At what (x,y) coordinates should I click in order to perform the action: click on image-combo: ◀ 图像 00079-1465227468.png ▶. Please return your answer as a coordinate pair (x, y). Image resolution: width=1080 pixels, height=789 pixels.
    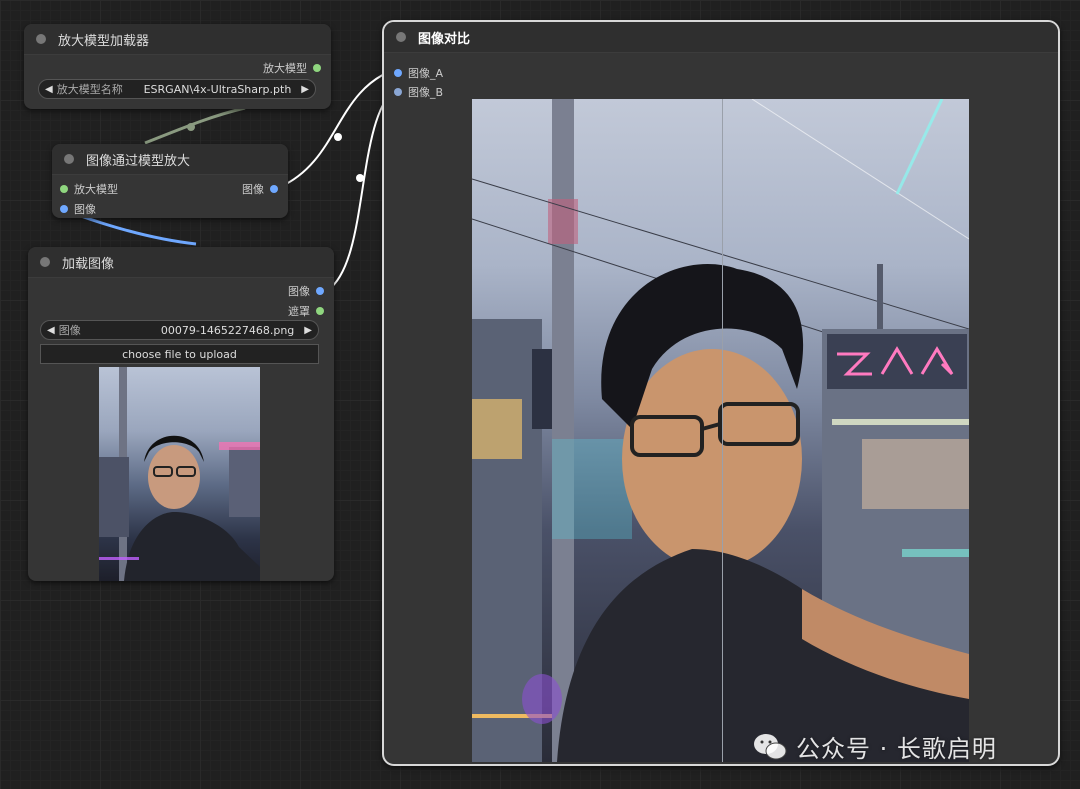
    Looking at the image, I should click on (179, 330).